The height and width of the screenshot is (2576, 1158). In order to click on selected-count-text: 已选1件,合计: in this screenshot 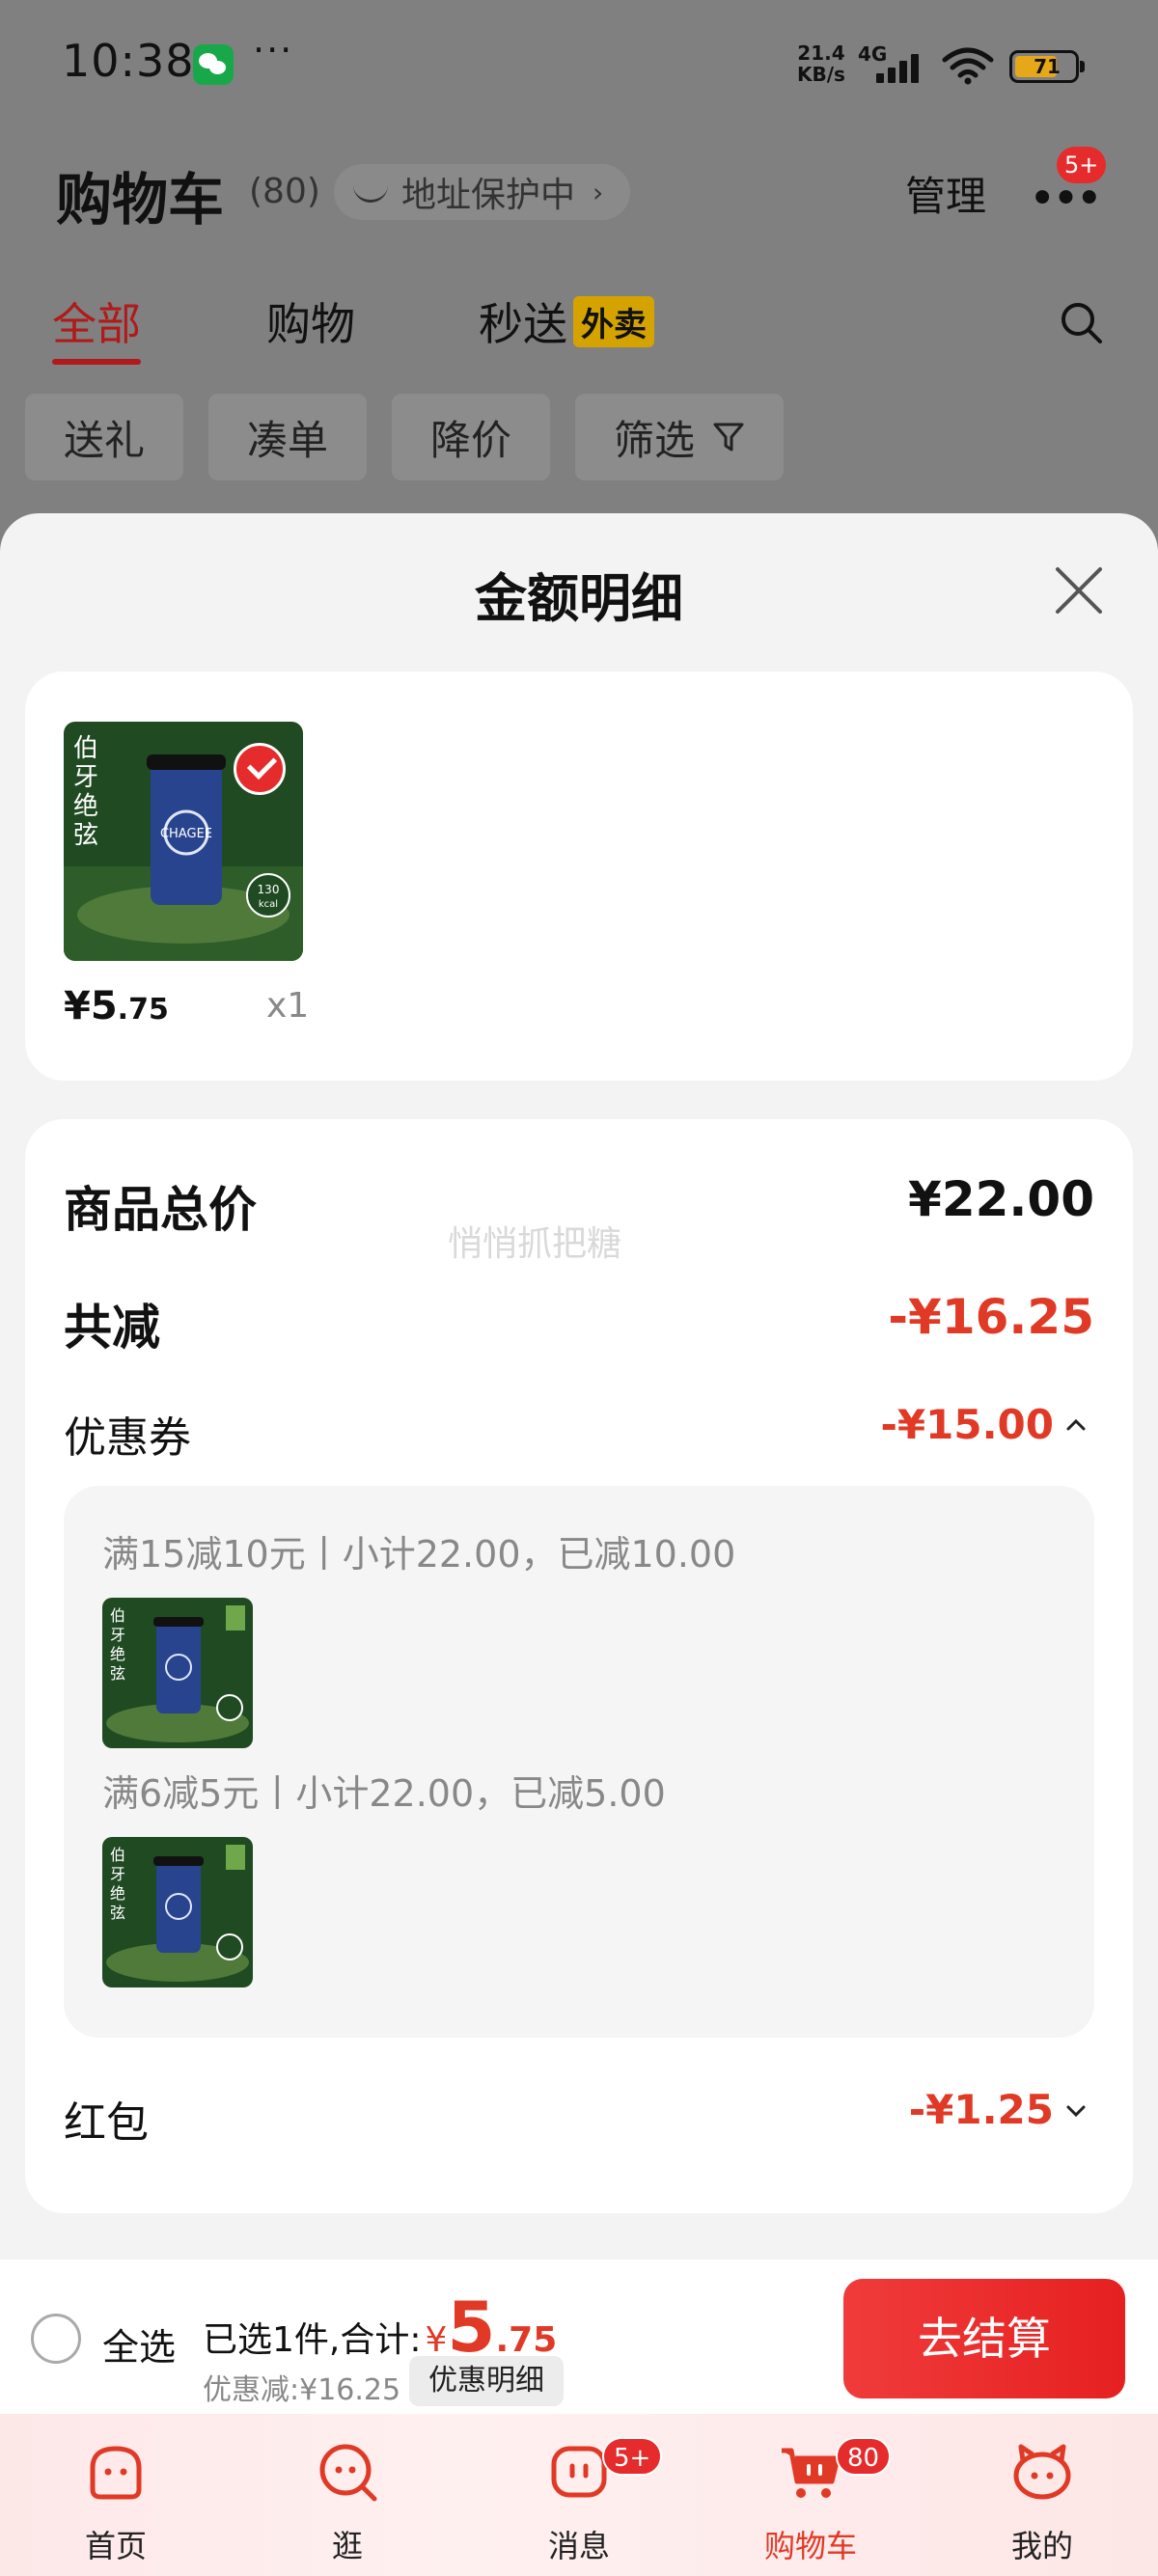, I will do `click(312, 2340)`.